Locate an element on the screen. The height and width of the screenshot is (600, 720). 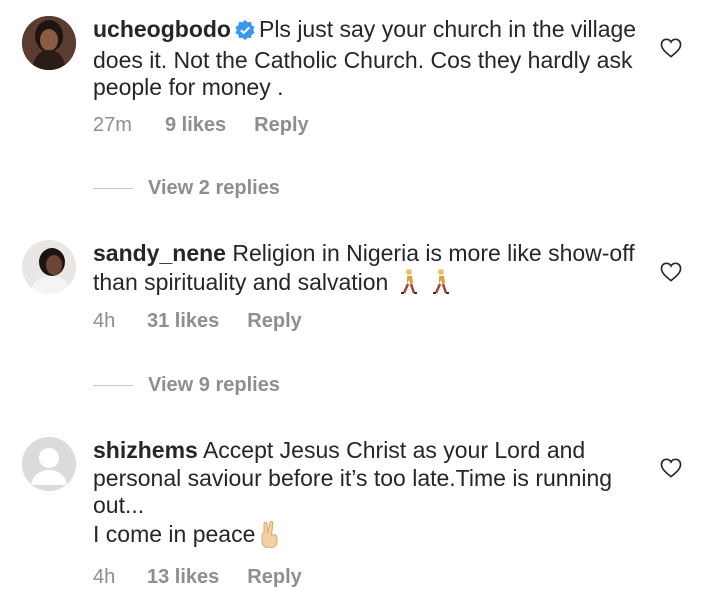
view-replies-label: View 2 replies is located at coordinates (214, 188).